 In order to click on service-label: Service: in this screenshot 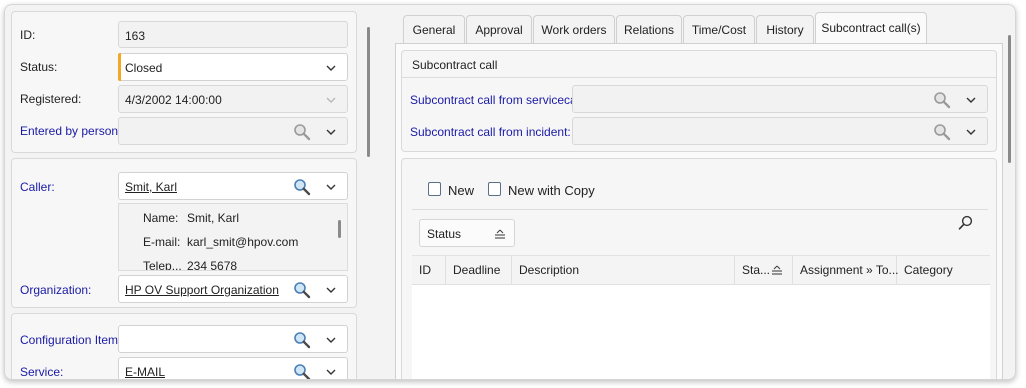, I will do `click(41, 372)`.